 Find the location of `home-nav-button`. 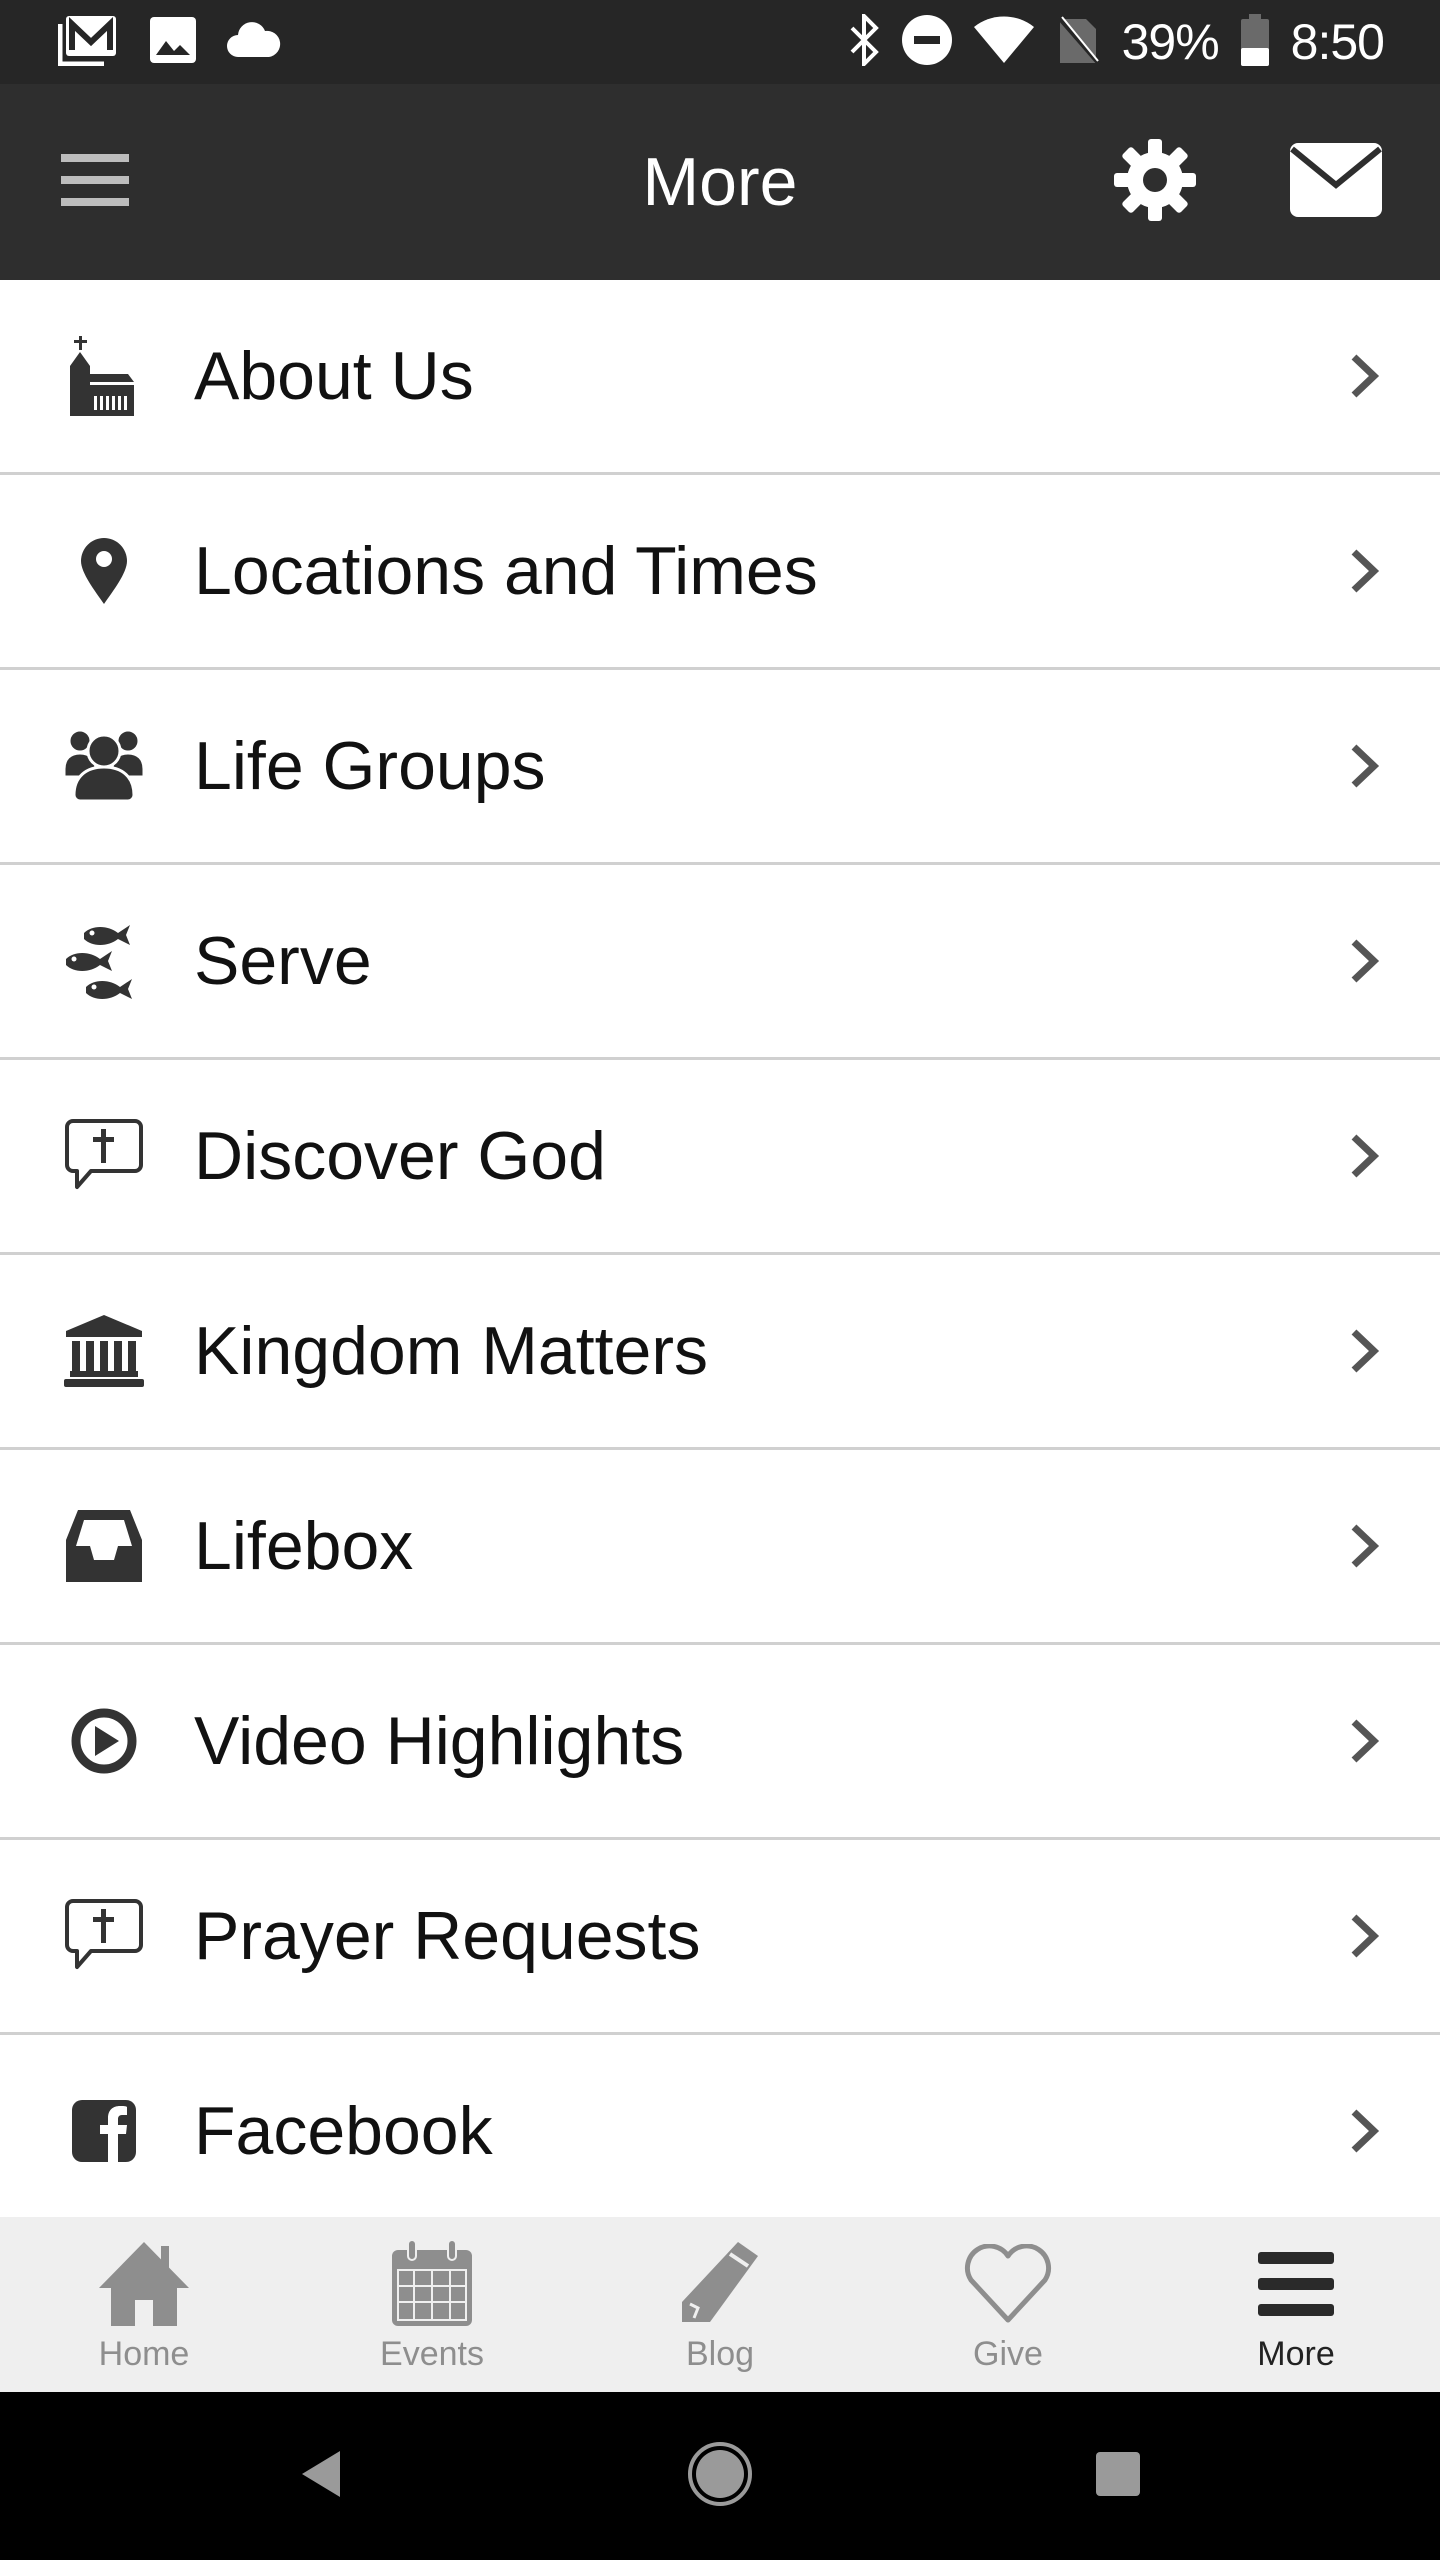

home-nav-button is located at coordinates (720, 2476).